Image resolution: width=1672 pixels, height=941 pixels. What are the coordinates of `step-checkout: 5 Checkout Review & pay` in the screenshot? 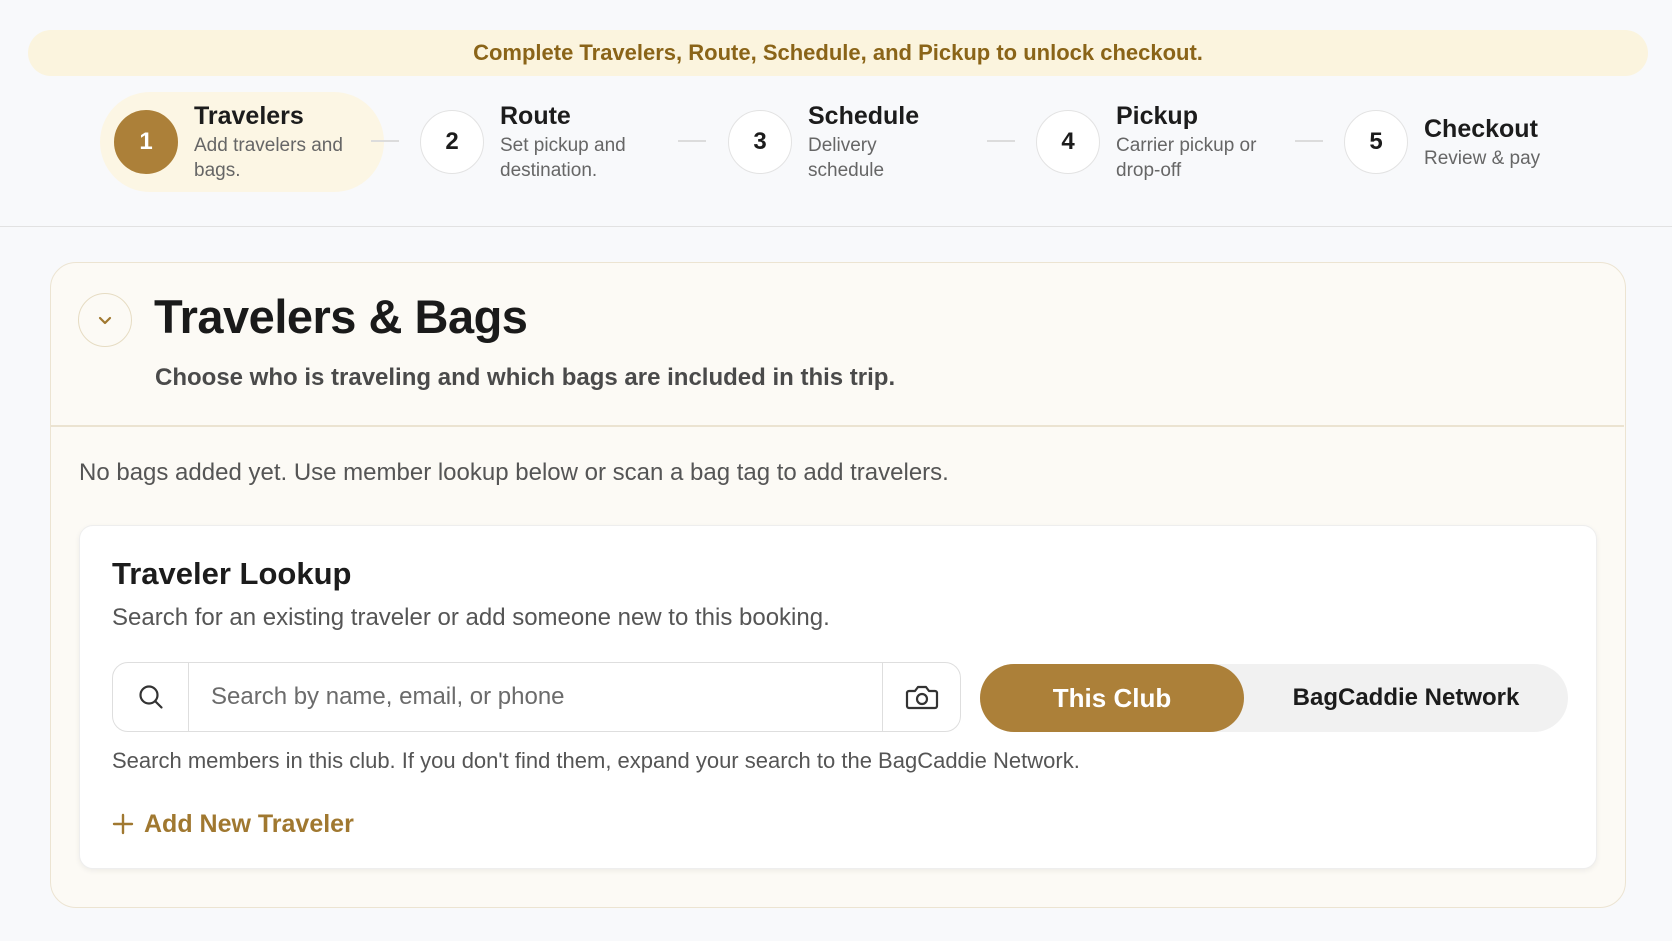 It's located at (1484, 142).